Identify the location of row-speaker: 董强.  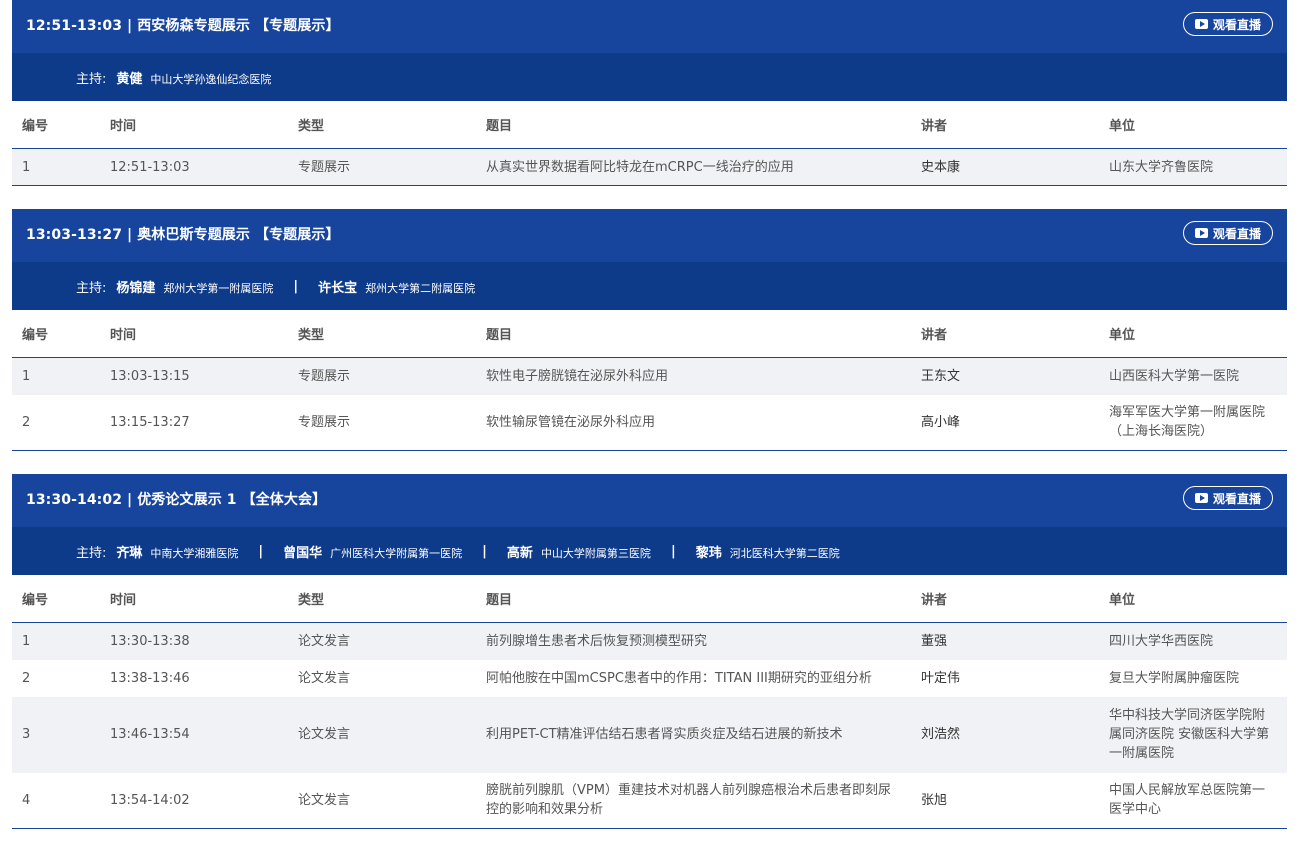
(1005, 641).